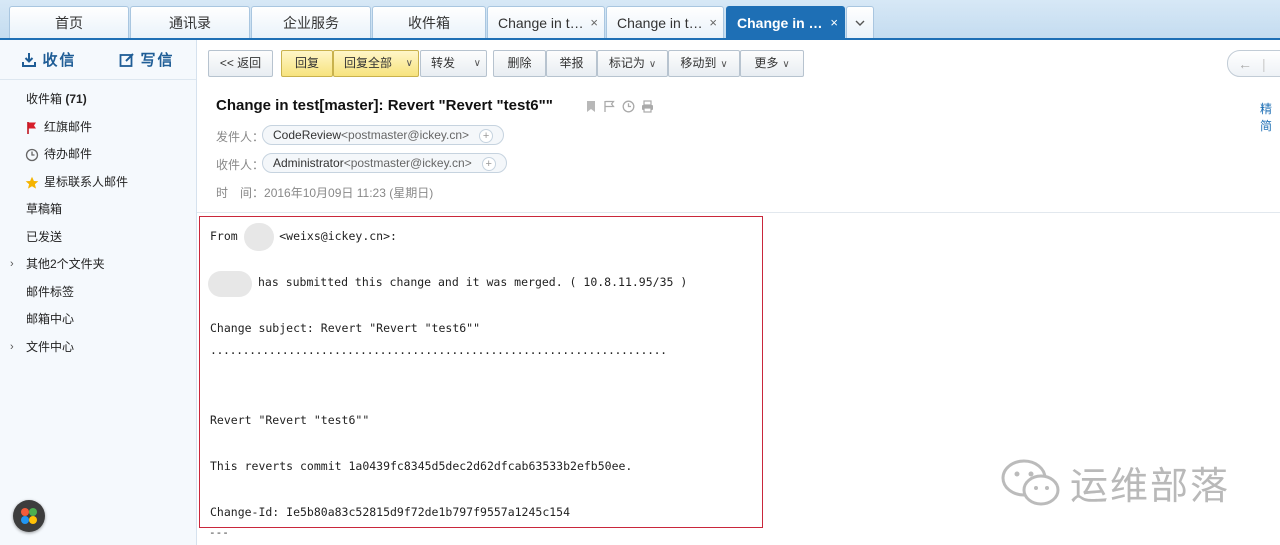  I want to click on move-to-button: 移动到 ∨, so click(704, 63).